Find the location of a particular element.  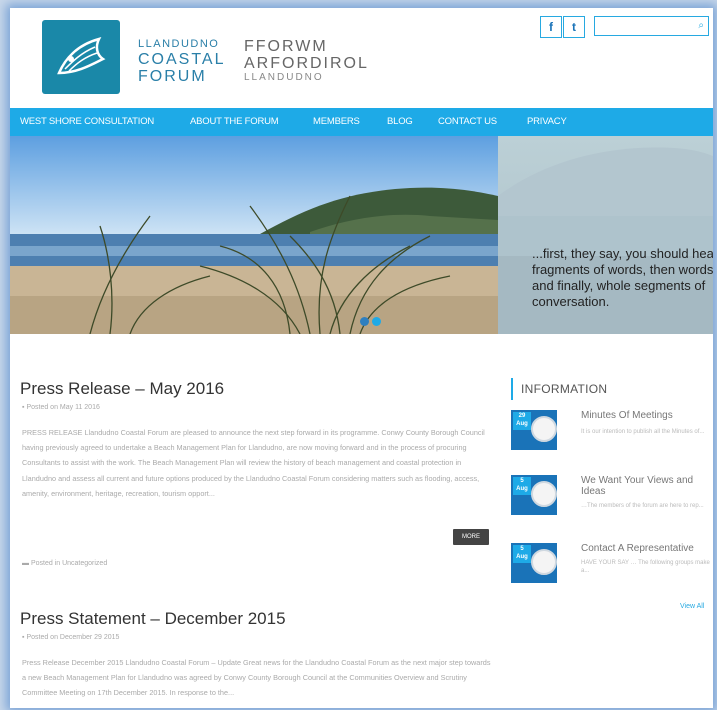

search-box: ⌕ is located at coordinates (651, 26).